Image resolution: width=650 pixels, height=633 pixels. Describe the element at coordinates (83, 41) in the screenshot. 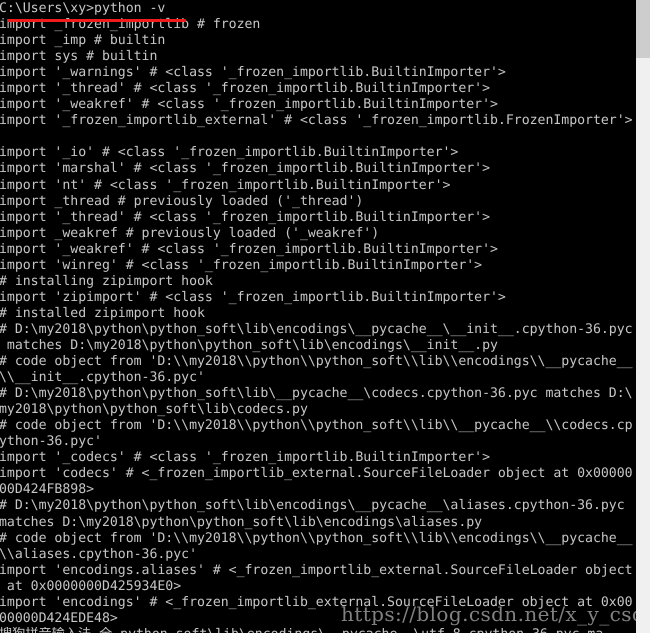

I see `console-line: import _imp # builtin` at that location.